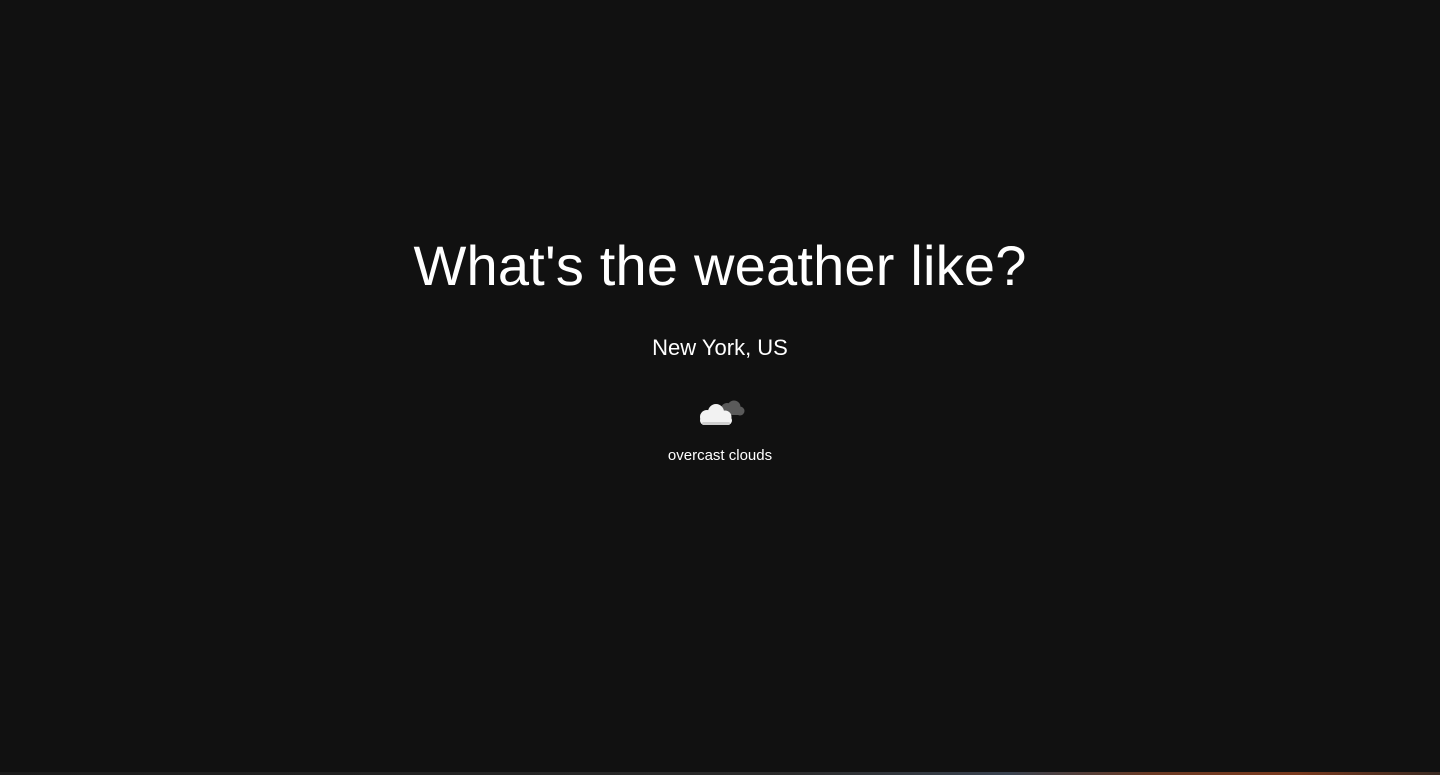 The height and width of the screenshot is (775, 1440). Describe the element at coordinates (720, 347) in the screenshot. I see `location-label: New York, US` at that location.